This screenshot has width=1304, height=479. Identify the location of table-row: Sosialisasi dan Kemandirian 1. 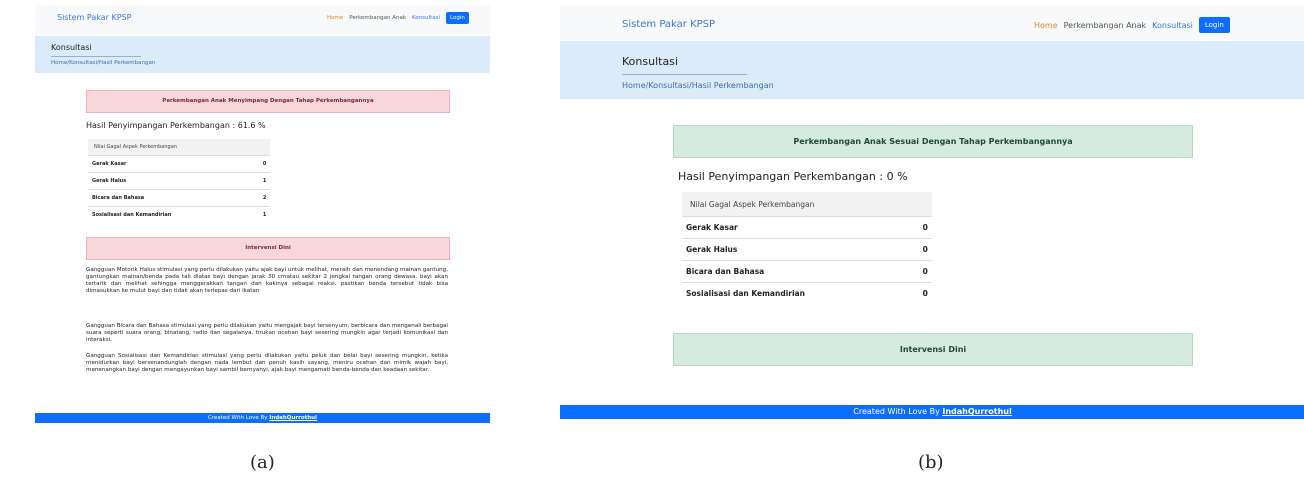
(179, 214).